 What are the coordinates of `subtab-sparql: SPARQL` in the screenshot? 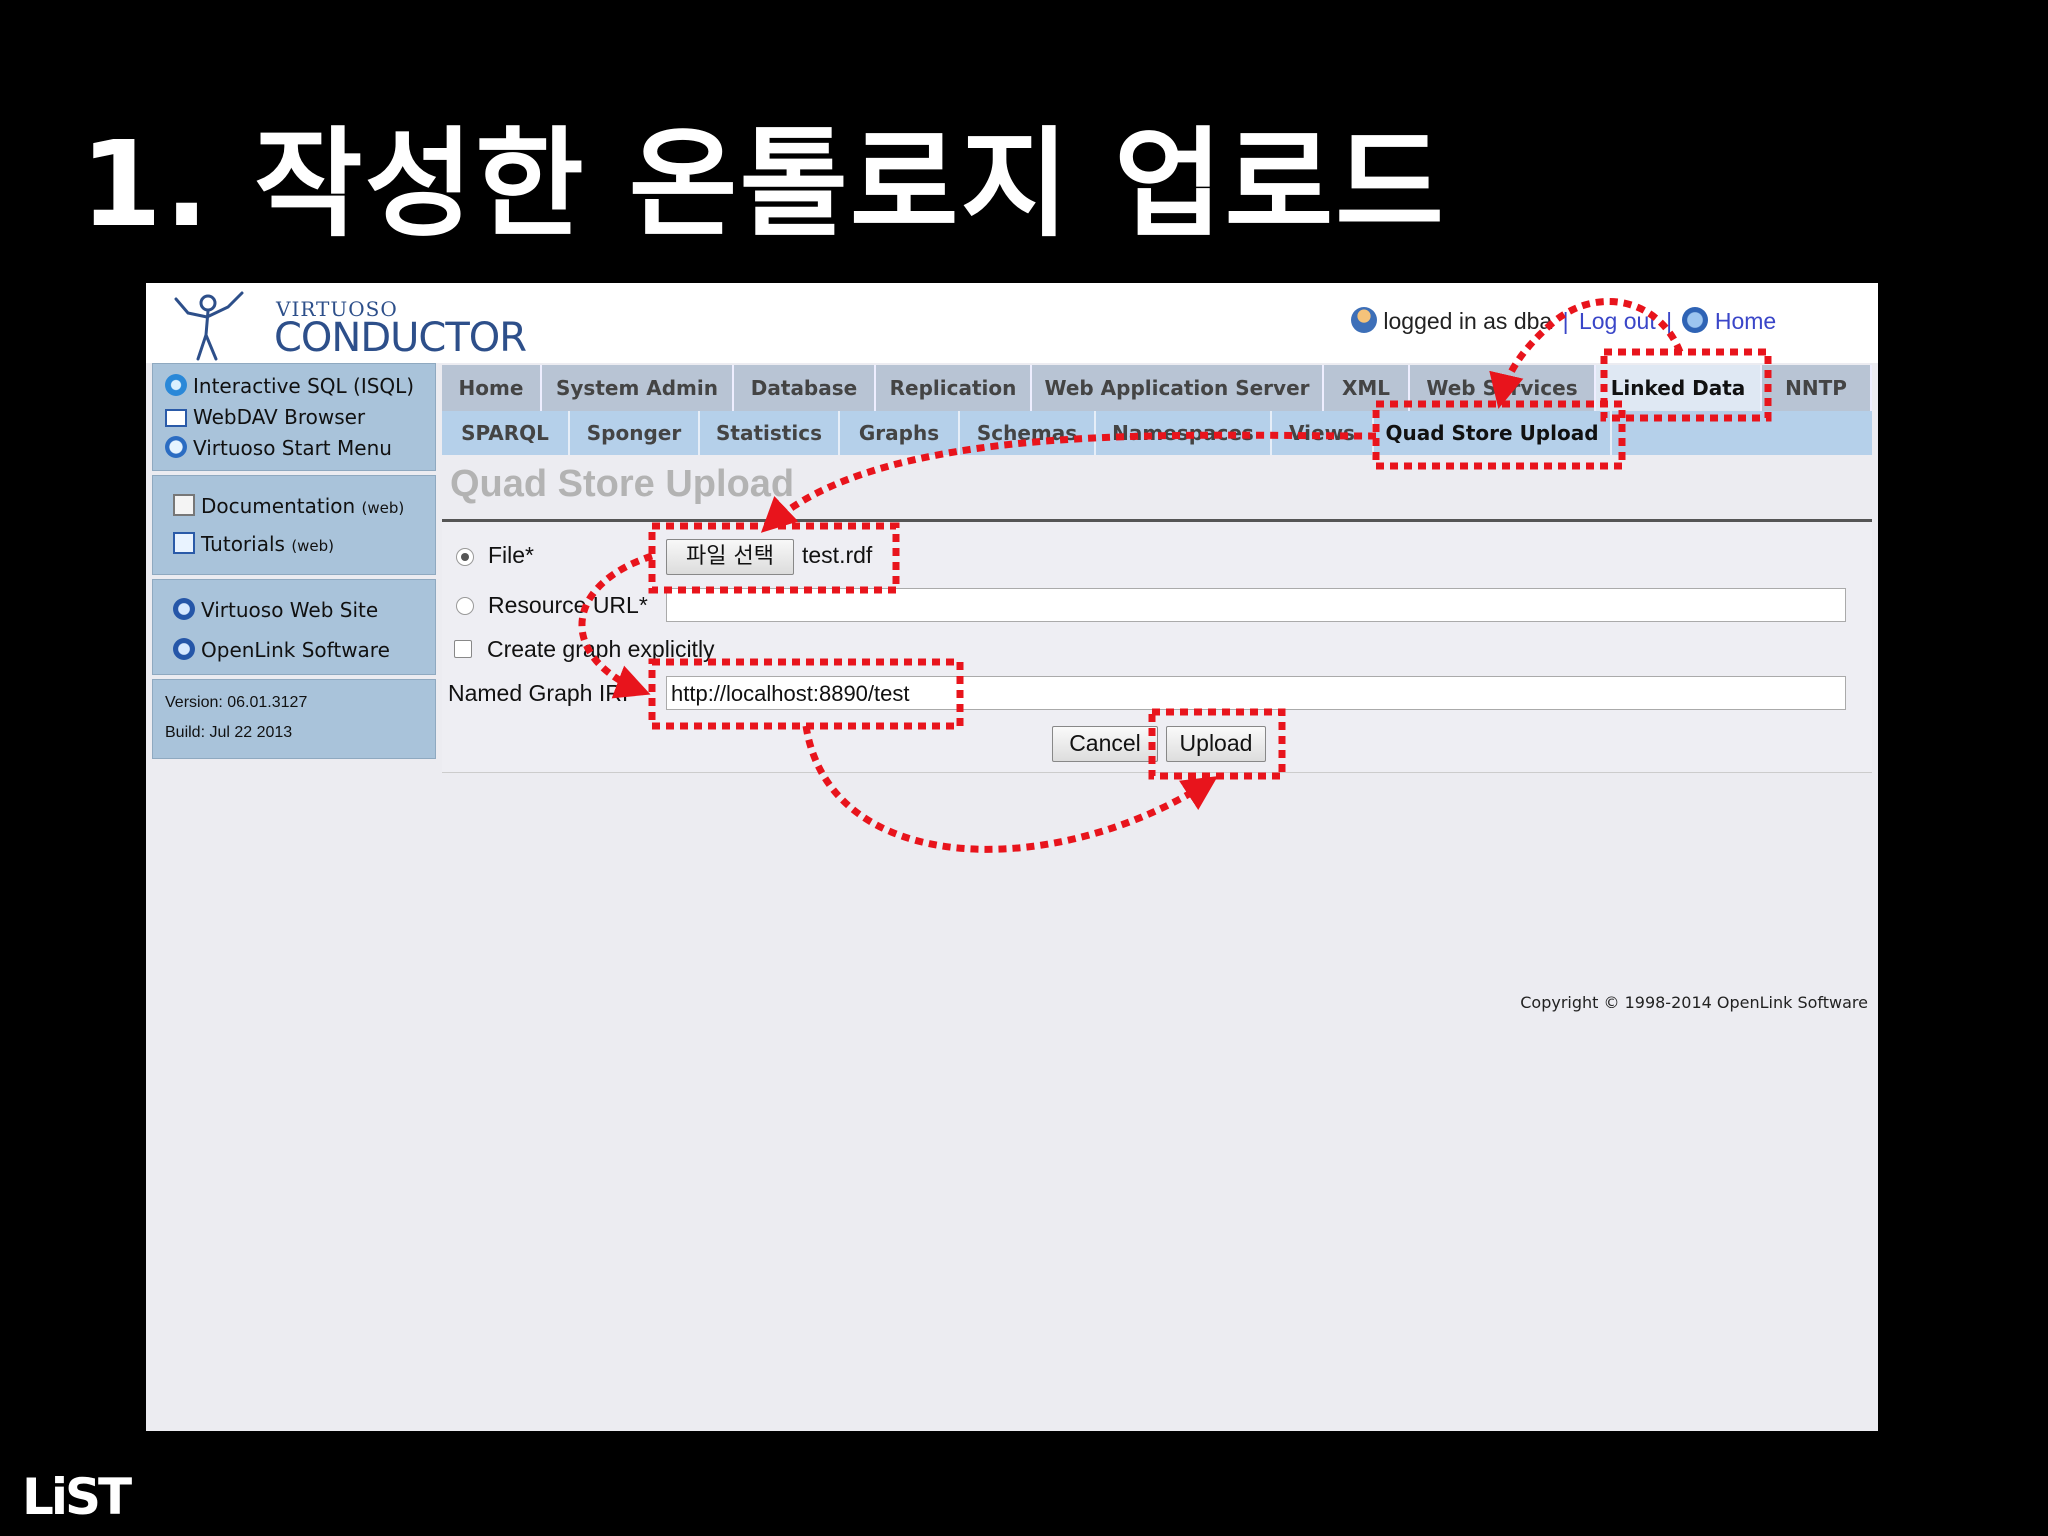 It's located at (506, 433).